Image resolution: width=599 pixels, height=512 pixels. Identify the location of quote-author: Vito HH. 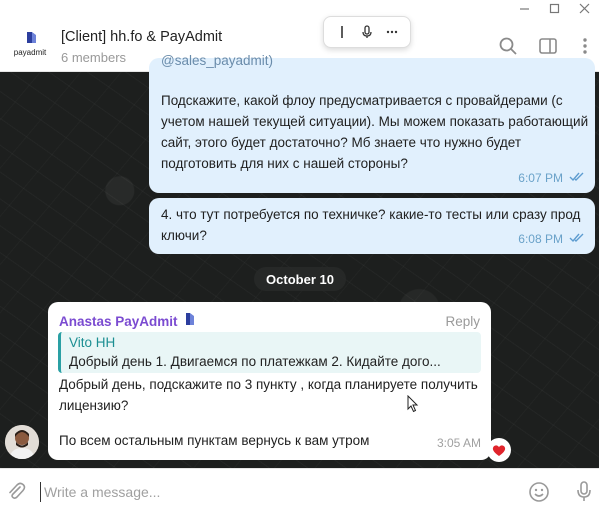
(92, 342).